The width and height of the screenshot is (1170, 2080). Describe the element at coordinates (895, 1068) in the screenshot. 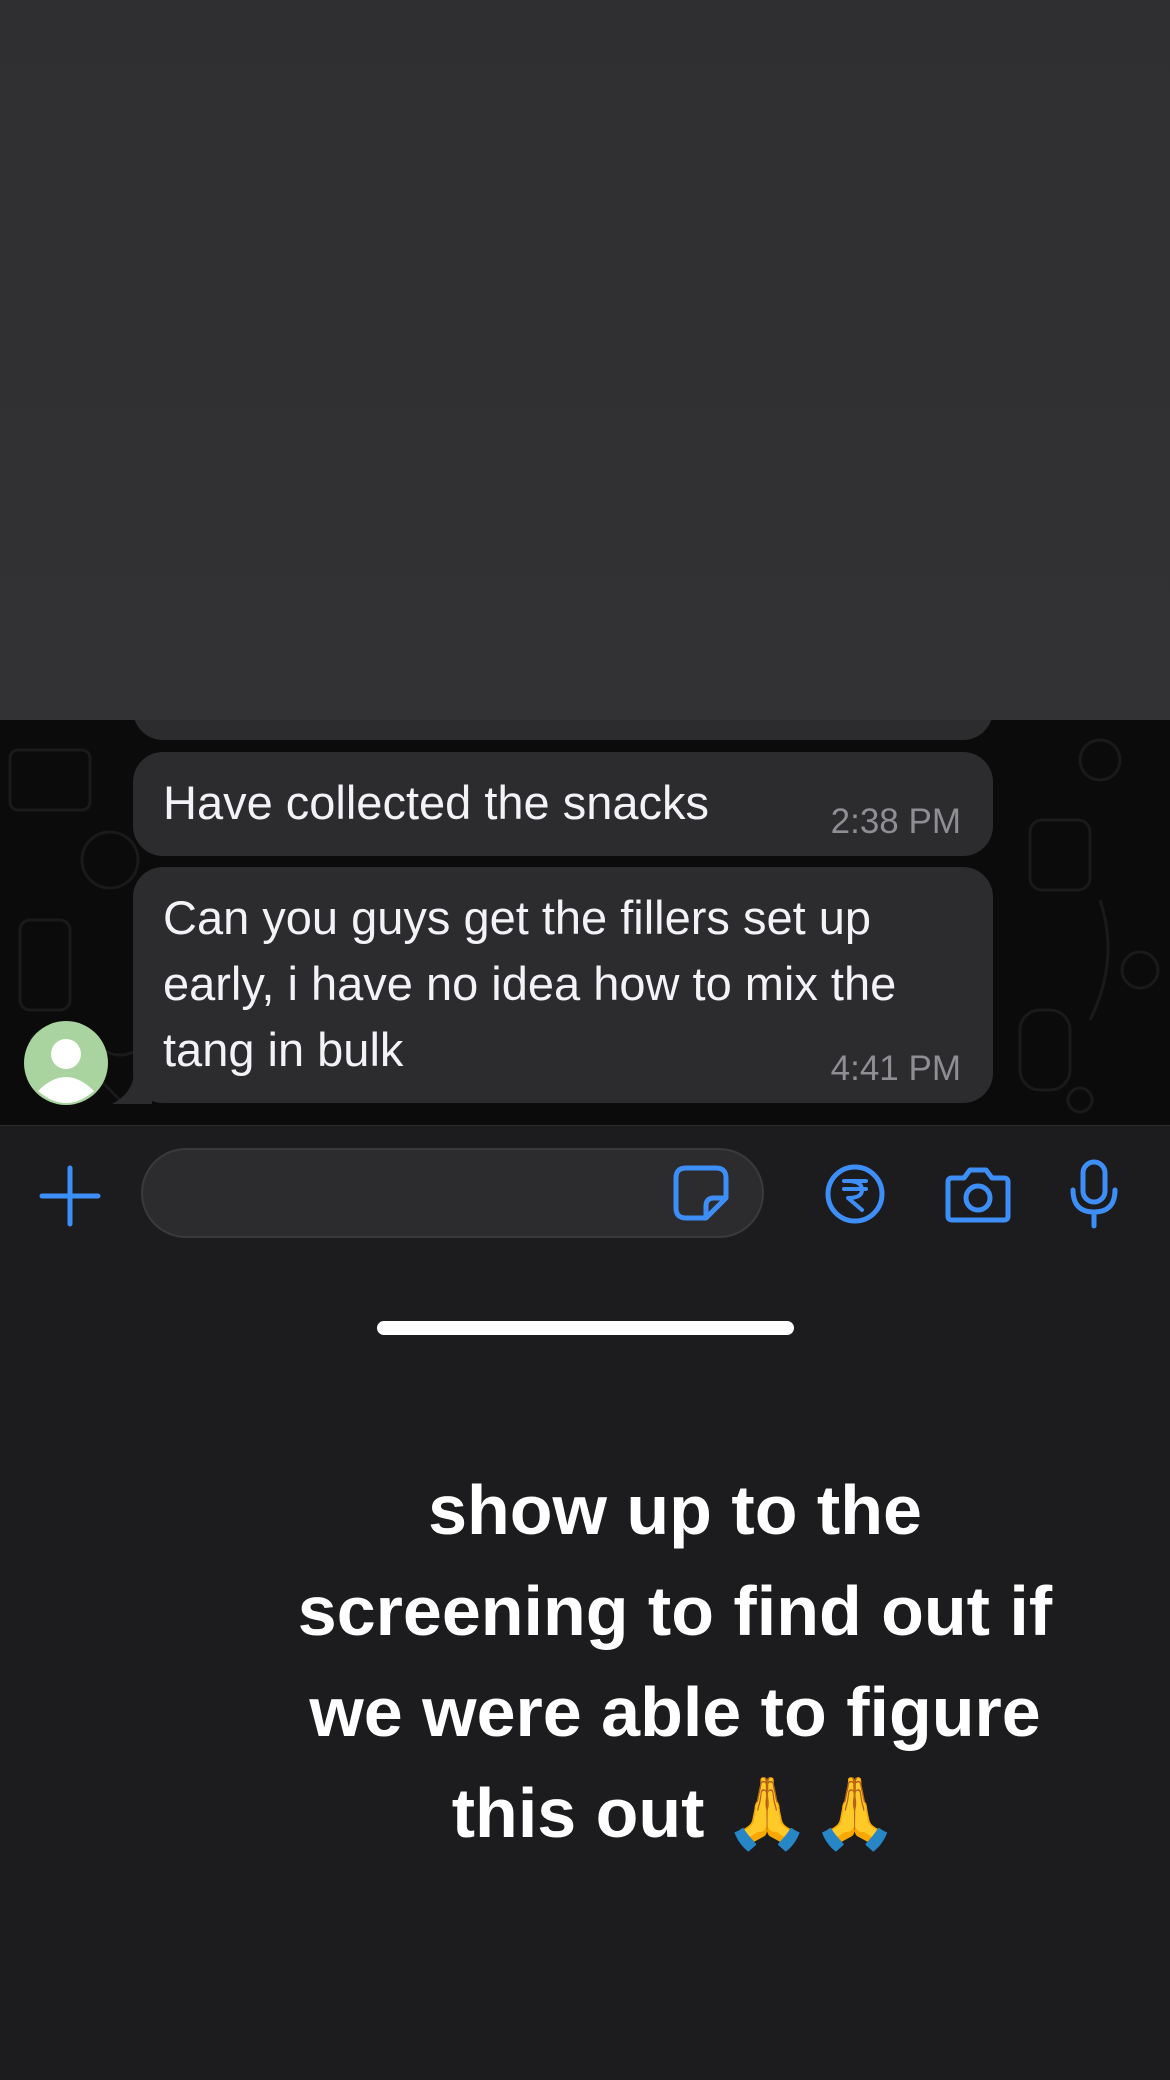

I see `message-timestamp: 4:41 PM` at that location.